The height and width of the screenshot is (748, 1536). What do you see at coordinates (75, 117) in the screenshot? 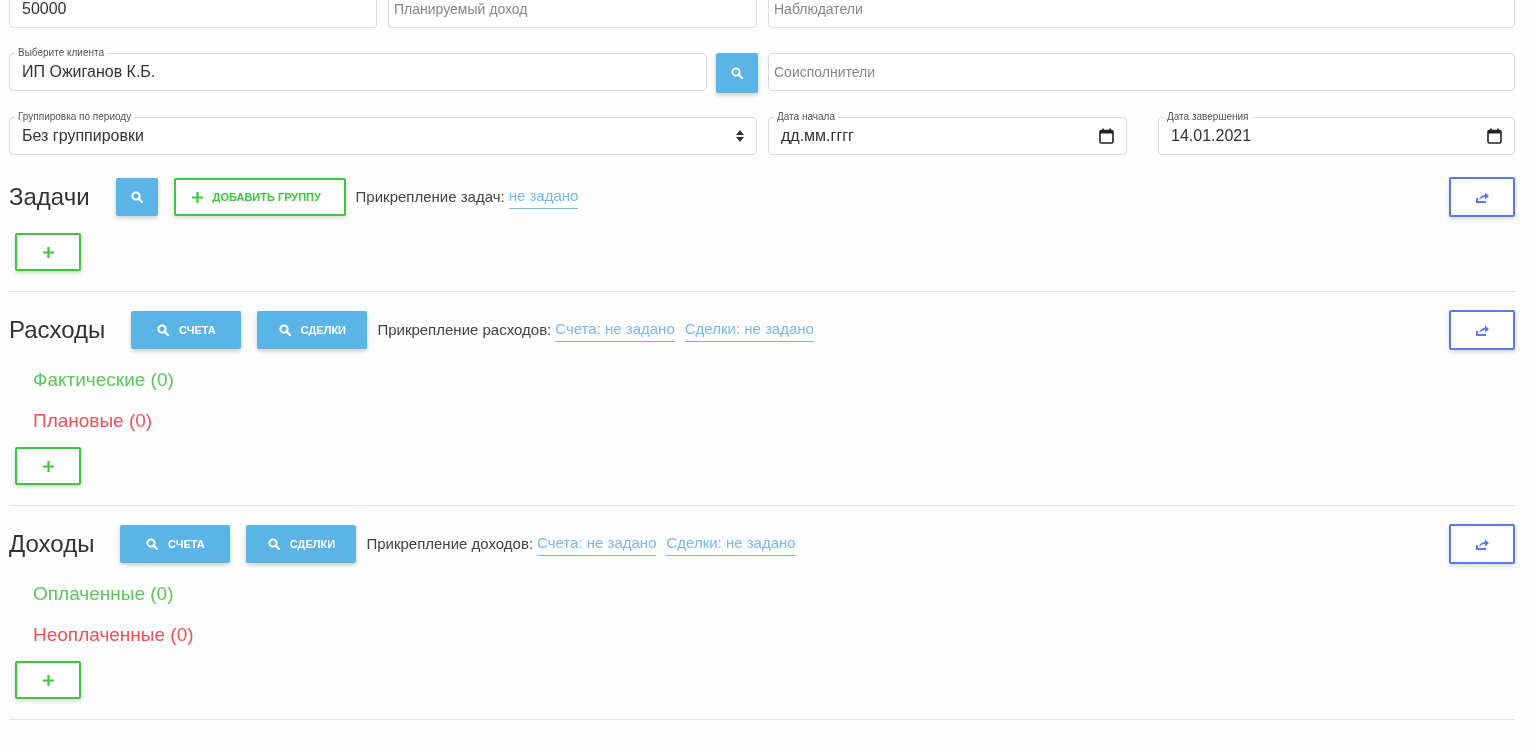
I see `field-label: Группировка по периоду` at bounding box center [75, 117].